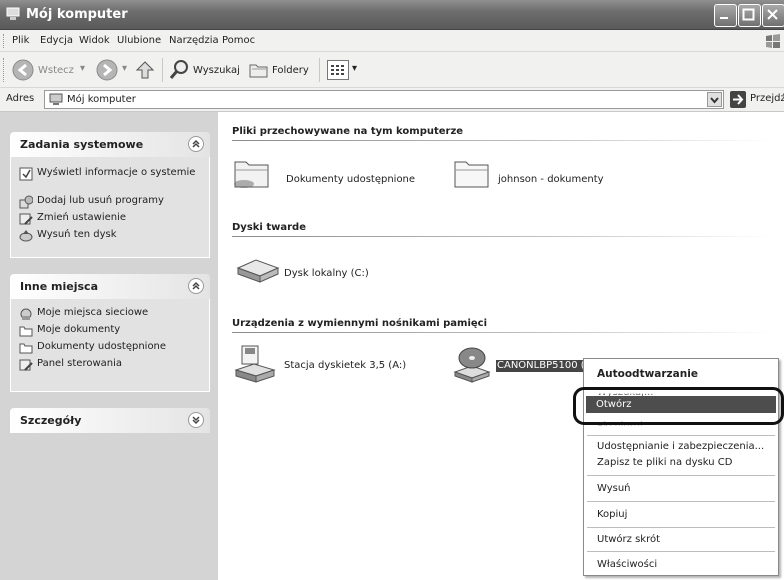 The height and width of the screenshot is (580, 784). I want to click on info-icon, so click(26, 174).